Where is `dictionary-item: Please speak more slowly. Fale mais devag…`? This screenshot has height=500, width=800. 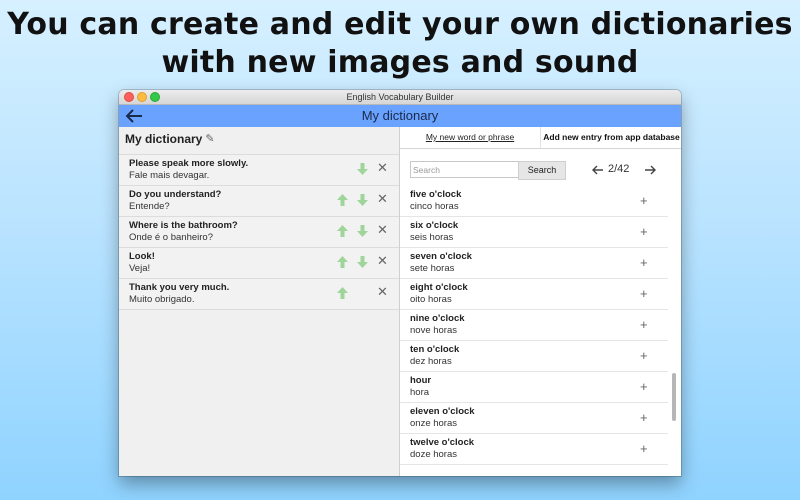 dictionary-item: Please speak more slowly. Fale mais devag… is located at coordinates (259, 169).